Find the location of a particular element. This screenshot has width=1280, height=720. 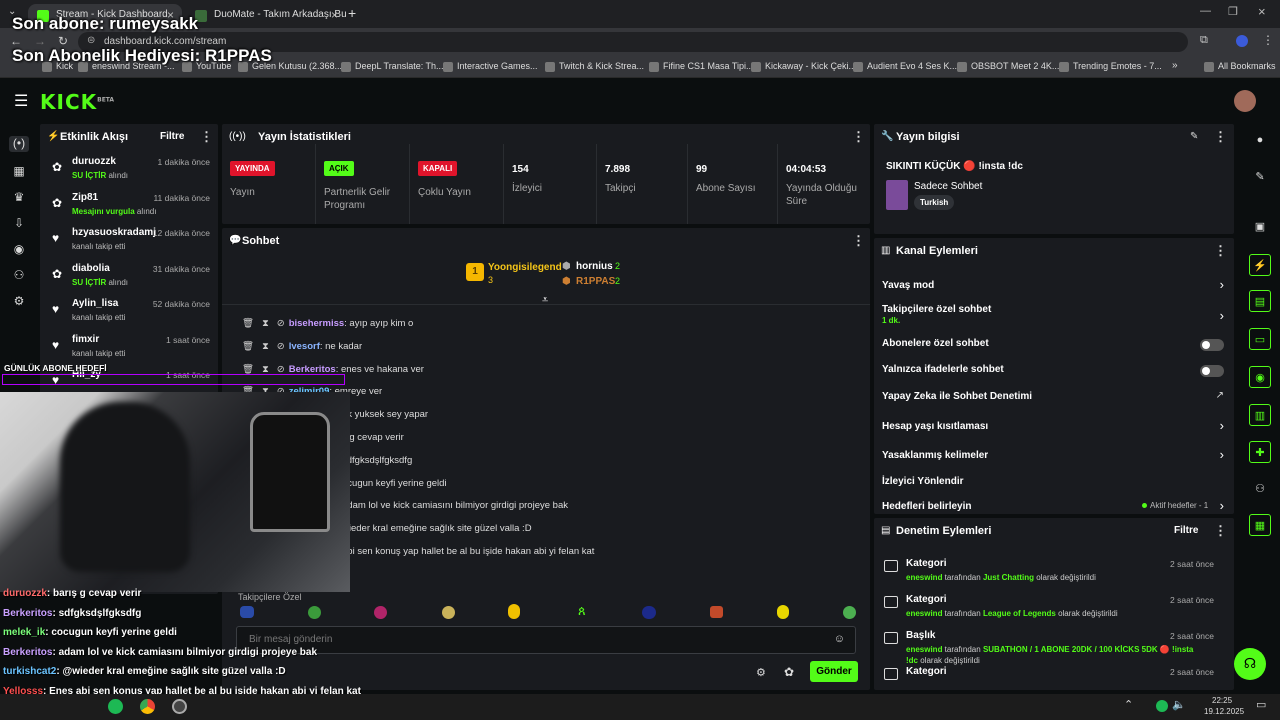

obs-taskbar-icon is located at coordinates (179, 706).